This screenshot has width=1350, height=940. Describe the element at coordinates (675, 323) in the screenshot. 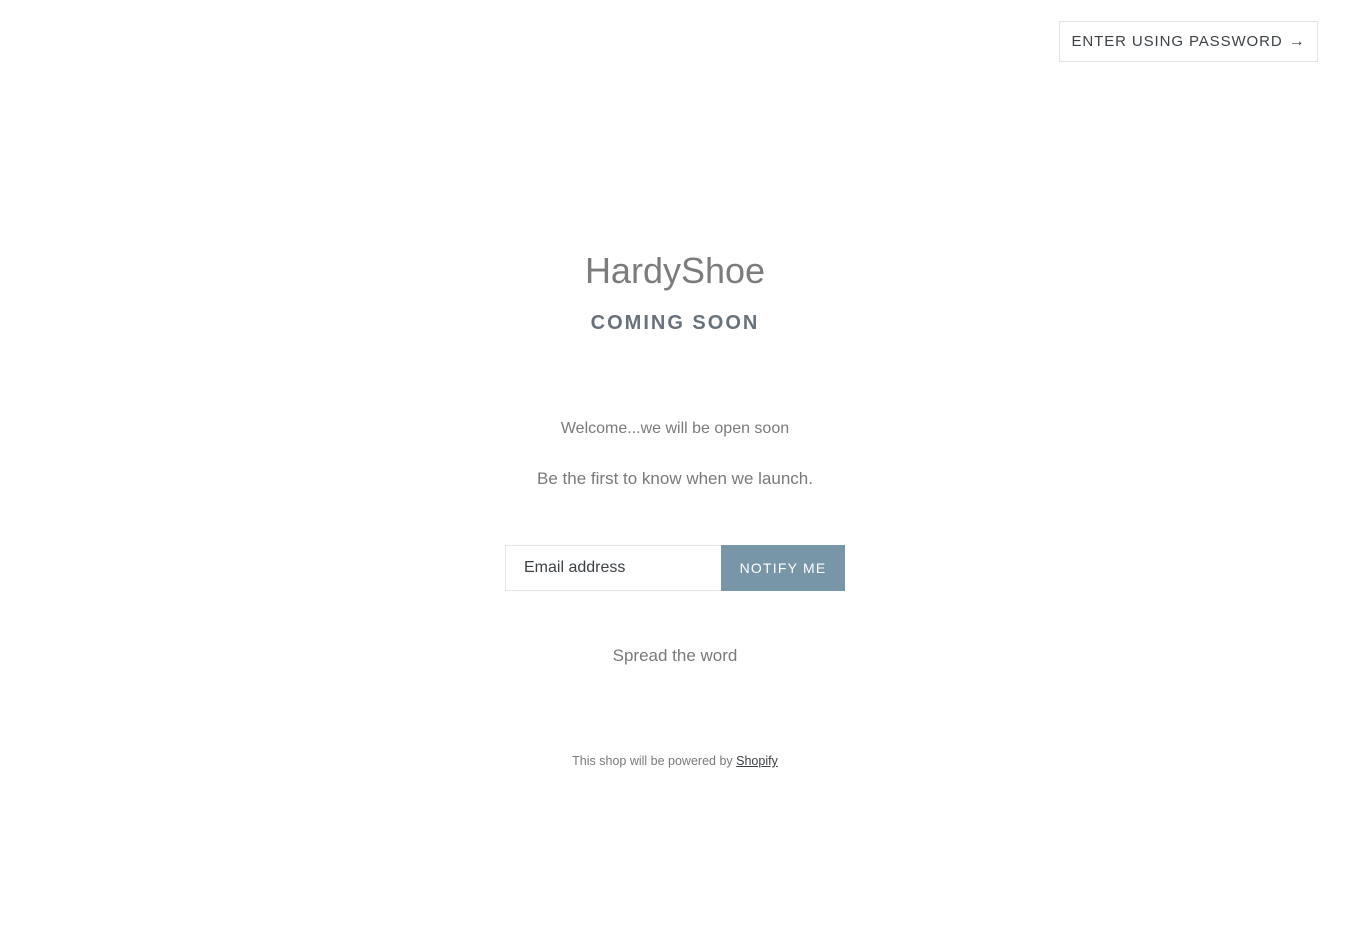

I see `coming-soon-heading: COMING SOON` at that location.